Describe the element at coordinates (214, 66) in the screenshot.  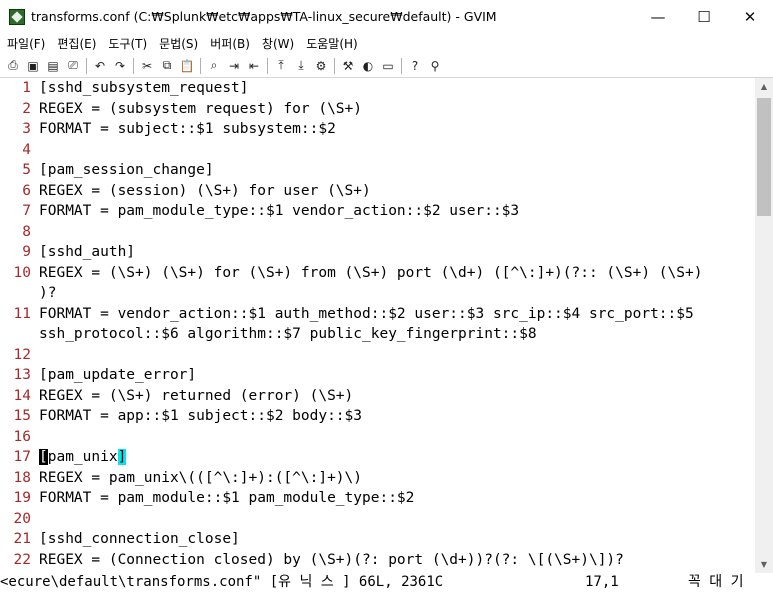
I see `find-replace-icon: ⌕` at that location.